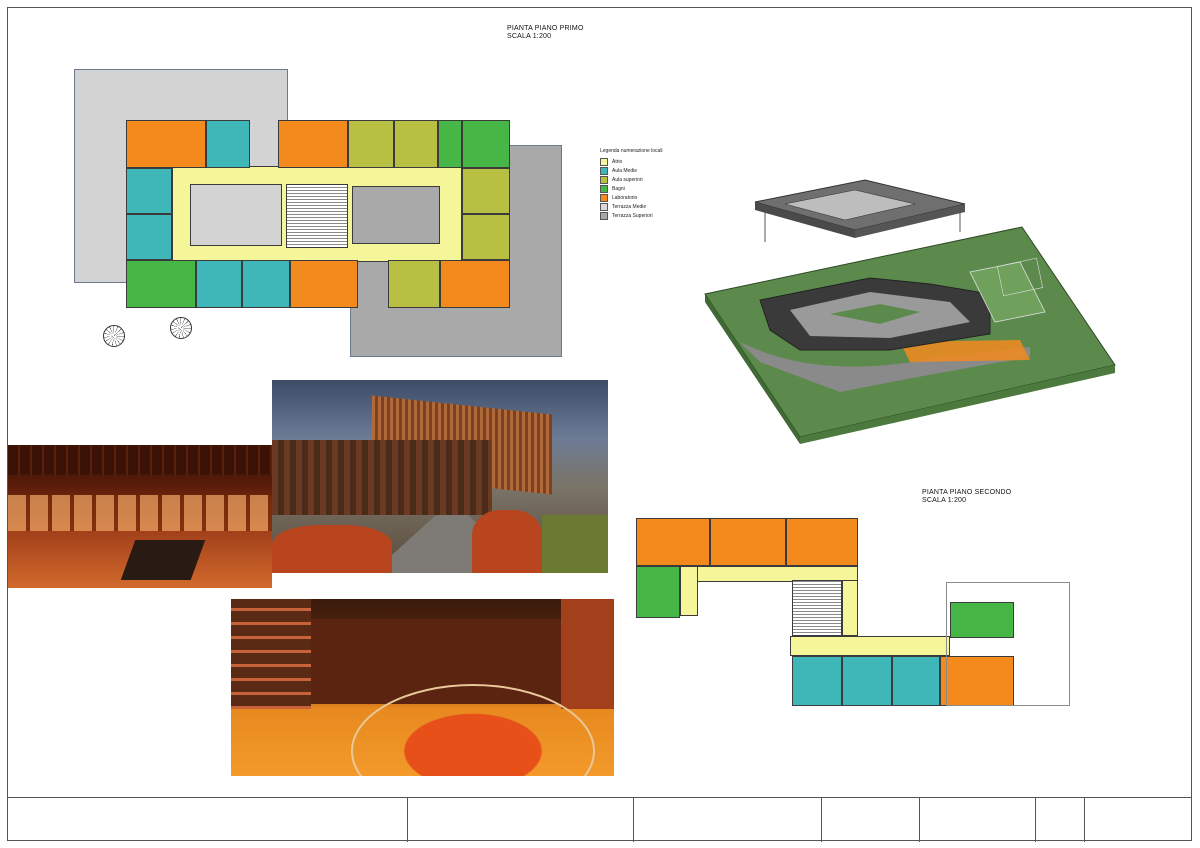 This screenshot has width=1200, height=848. What do you see at coordinates (910, 335) in the screenshot?
I see `axonometric-site-model` at bounding box center [910, 335].